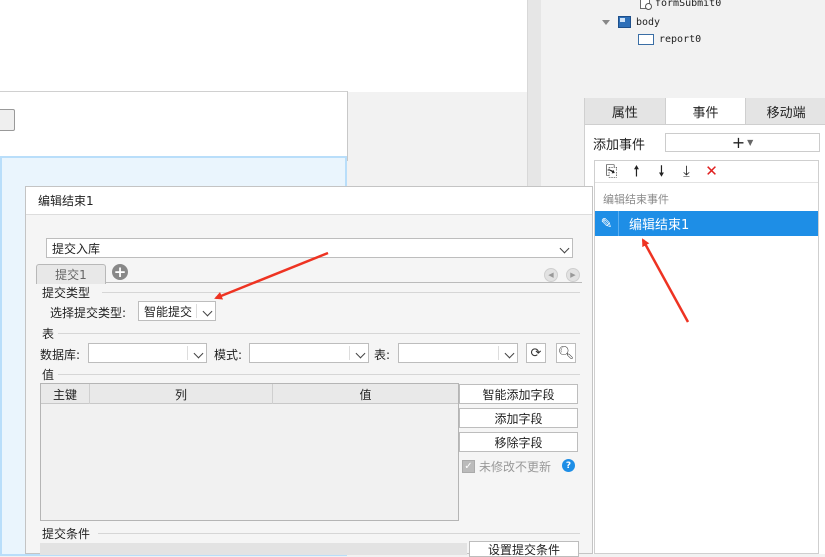  I want to click on arrow-to-submit-type, so click(271, 275).